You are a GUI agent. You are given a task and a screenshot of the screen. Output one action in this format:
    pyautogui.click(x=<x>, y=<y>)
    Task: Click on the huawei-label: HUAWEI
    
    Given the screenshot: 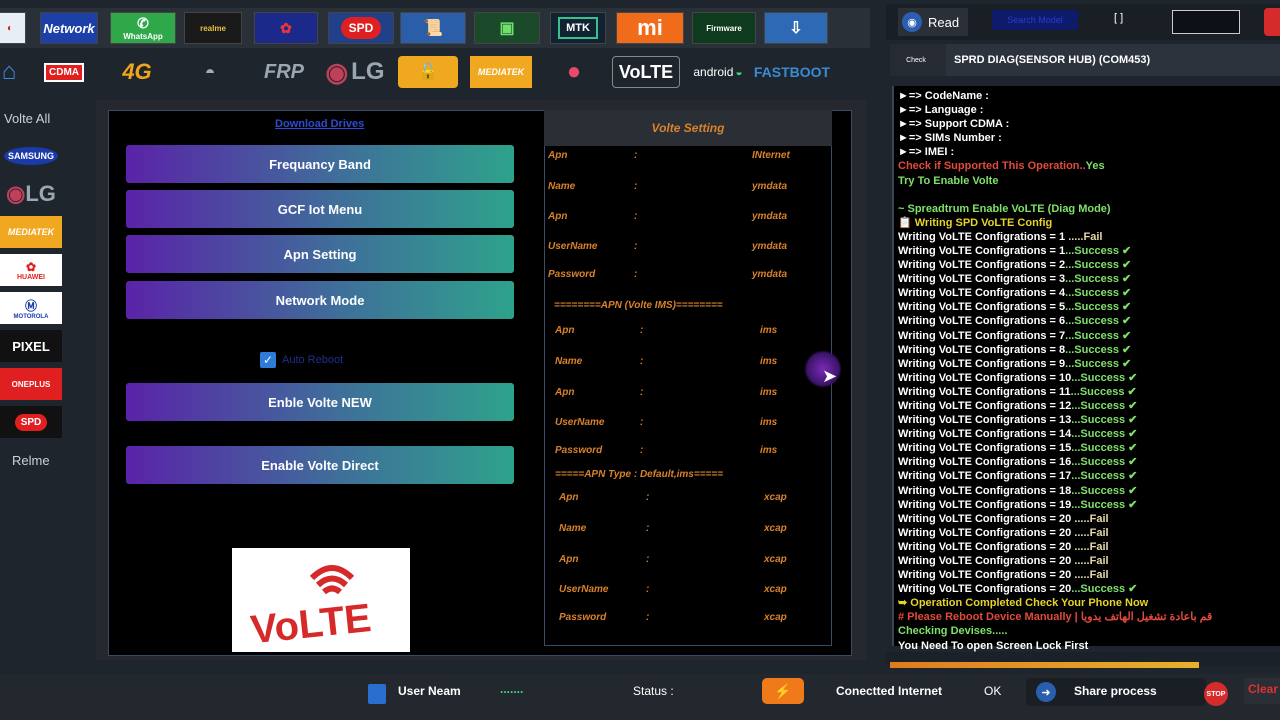 What is the action you would take?
    pyautogui.click(x=31, y=277)
    